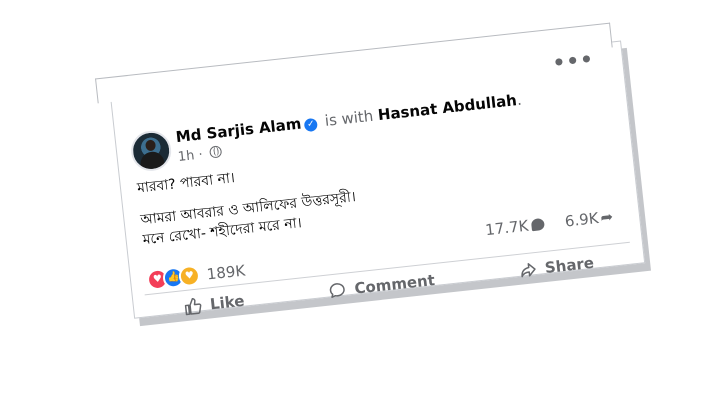 This screenshot has width=725, height=400. What do you see at coordinates (506, 228) in the screenshot?
I see `comments-count: 17.7K` at bounding box center [506, 228].